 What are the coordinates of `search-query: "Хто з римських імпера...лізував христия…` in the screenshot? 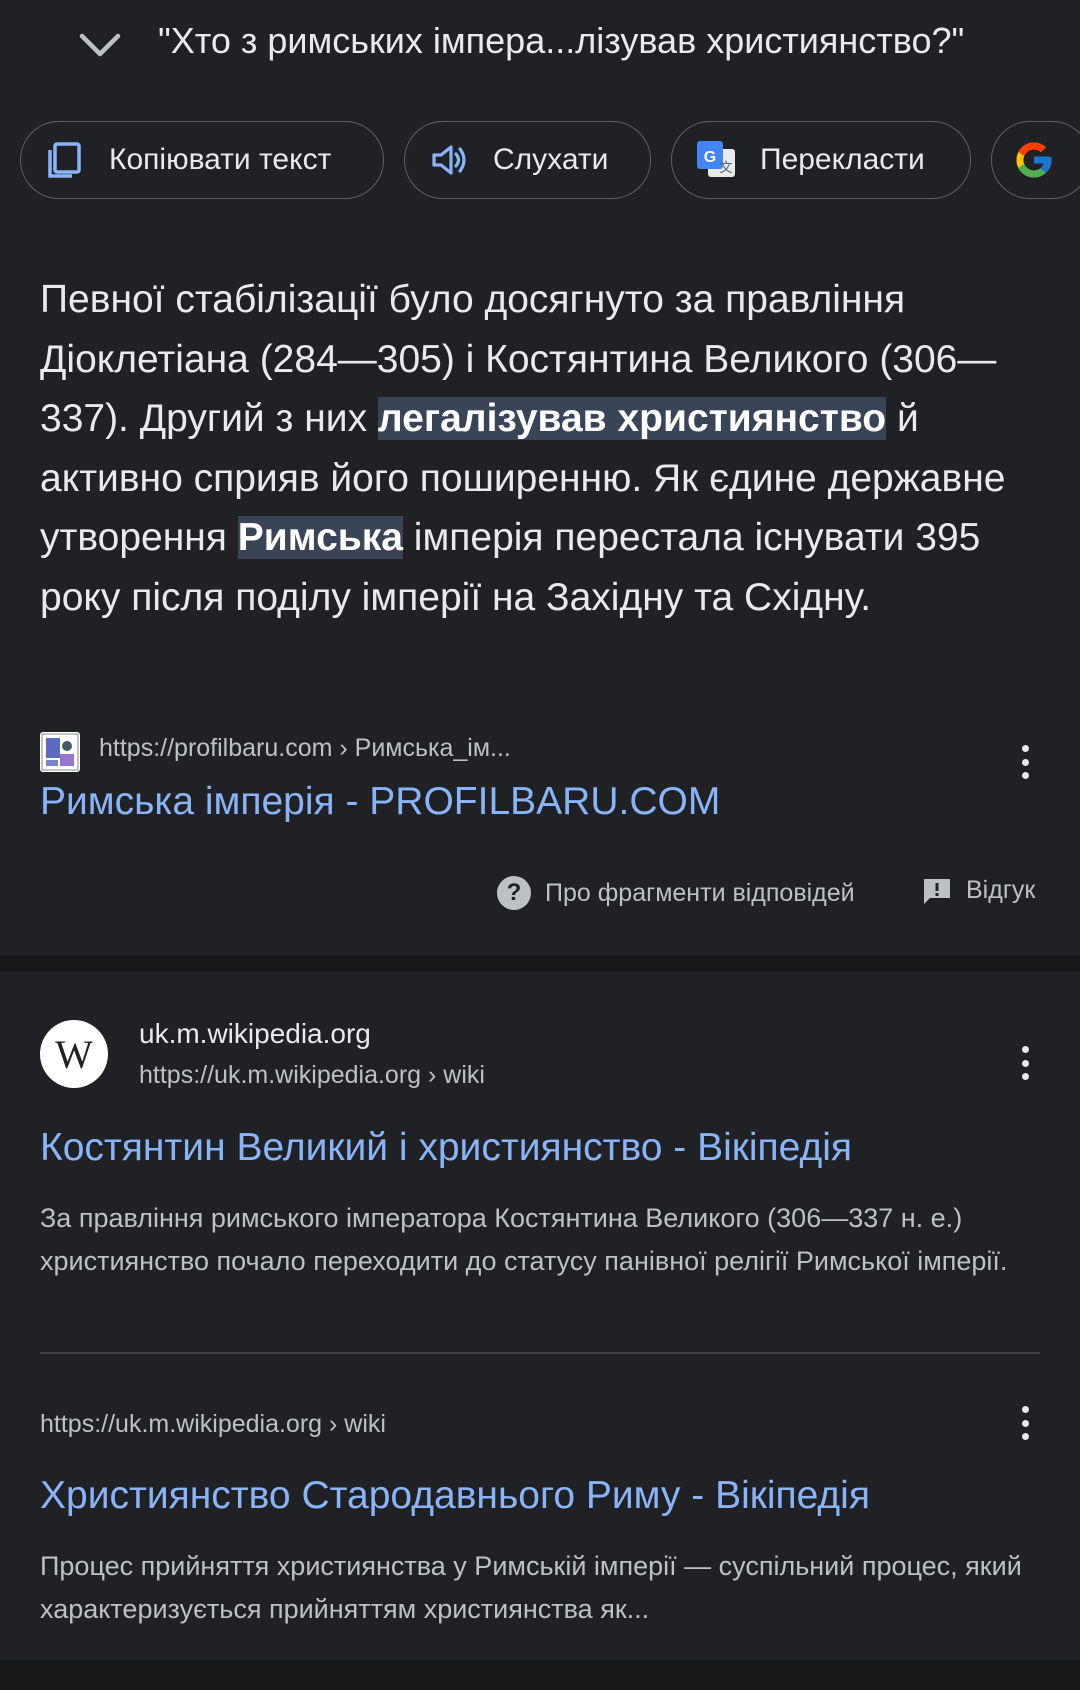 It's located at (561, 41).